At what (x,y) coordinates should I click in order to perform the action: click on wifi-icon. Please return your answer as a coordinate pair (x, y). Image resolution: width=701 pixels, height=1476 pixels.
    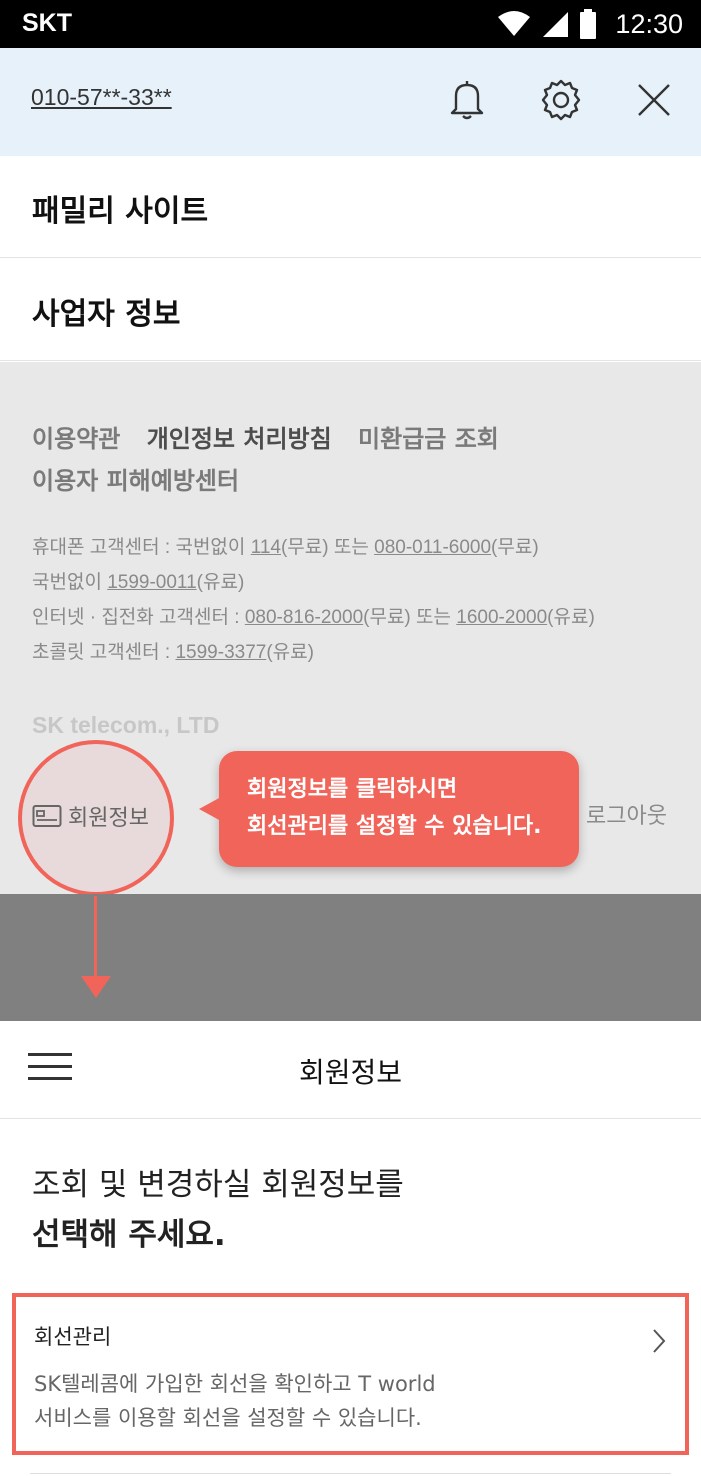
    Looking at the image, I should click on (514, 23).